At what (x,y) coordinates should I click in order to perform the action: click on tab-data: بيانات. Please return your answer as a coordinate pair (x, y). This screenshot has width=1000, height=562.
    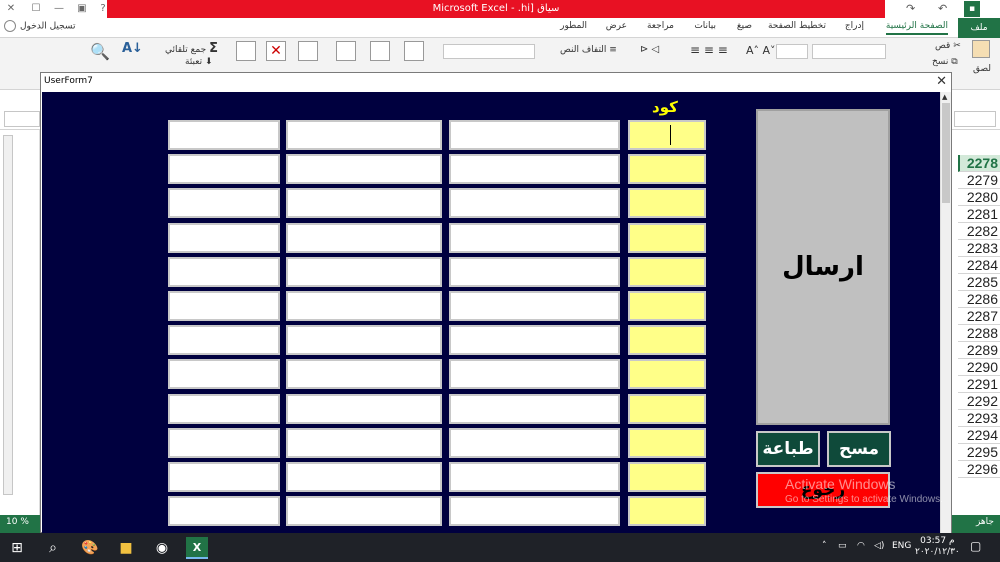
    Looking at the image, I should click on (705, 26).